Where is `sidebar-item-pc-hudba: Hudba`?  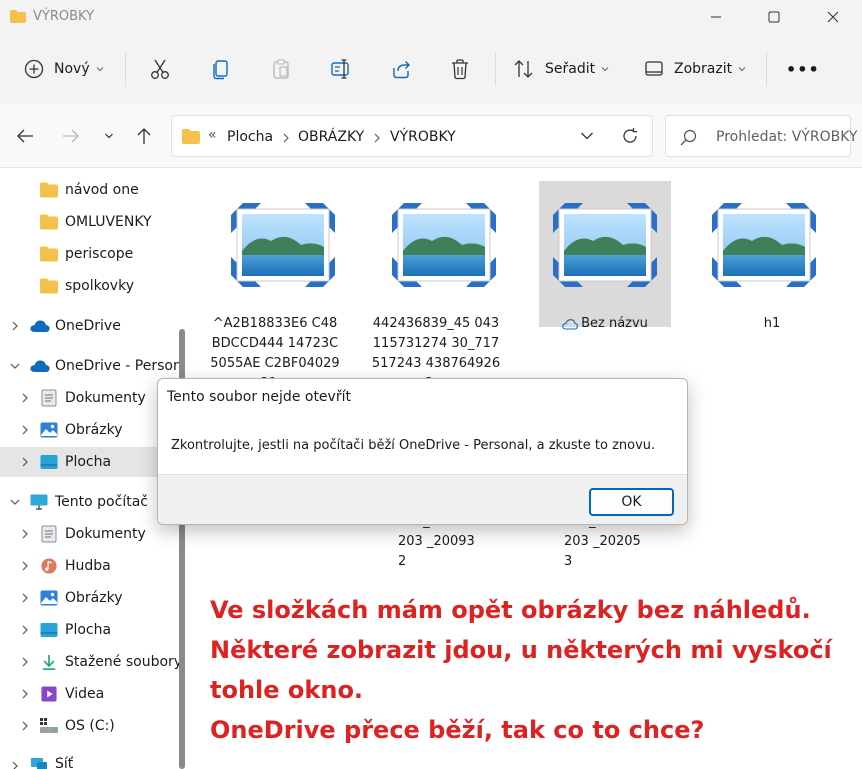
sidebar-item-pc-hudba: Hudba is located at coordinates (89, 566).